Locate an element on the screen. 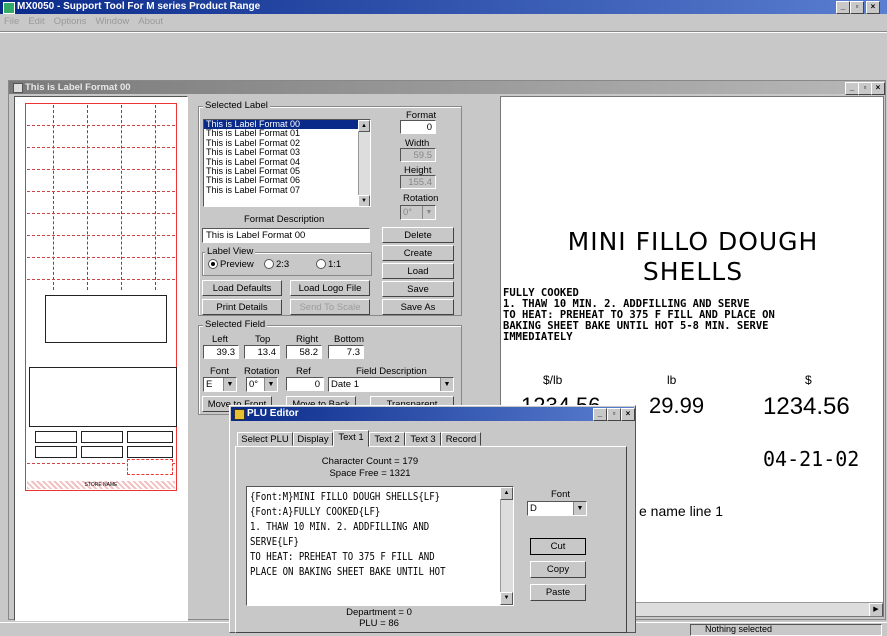  status-text: Nothing selected is located at coordinates (739, 629).